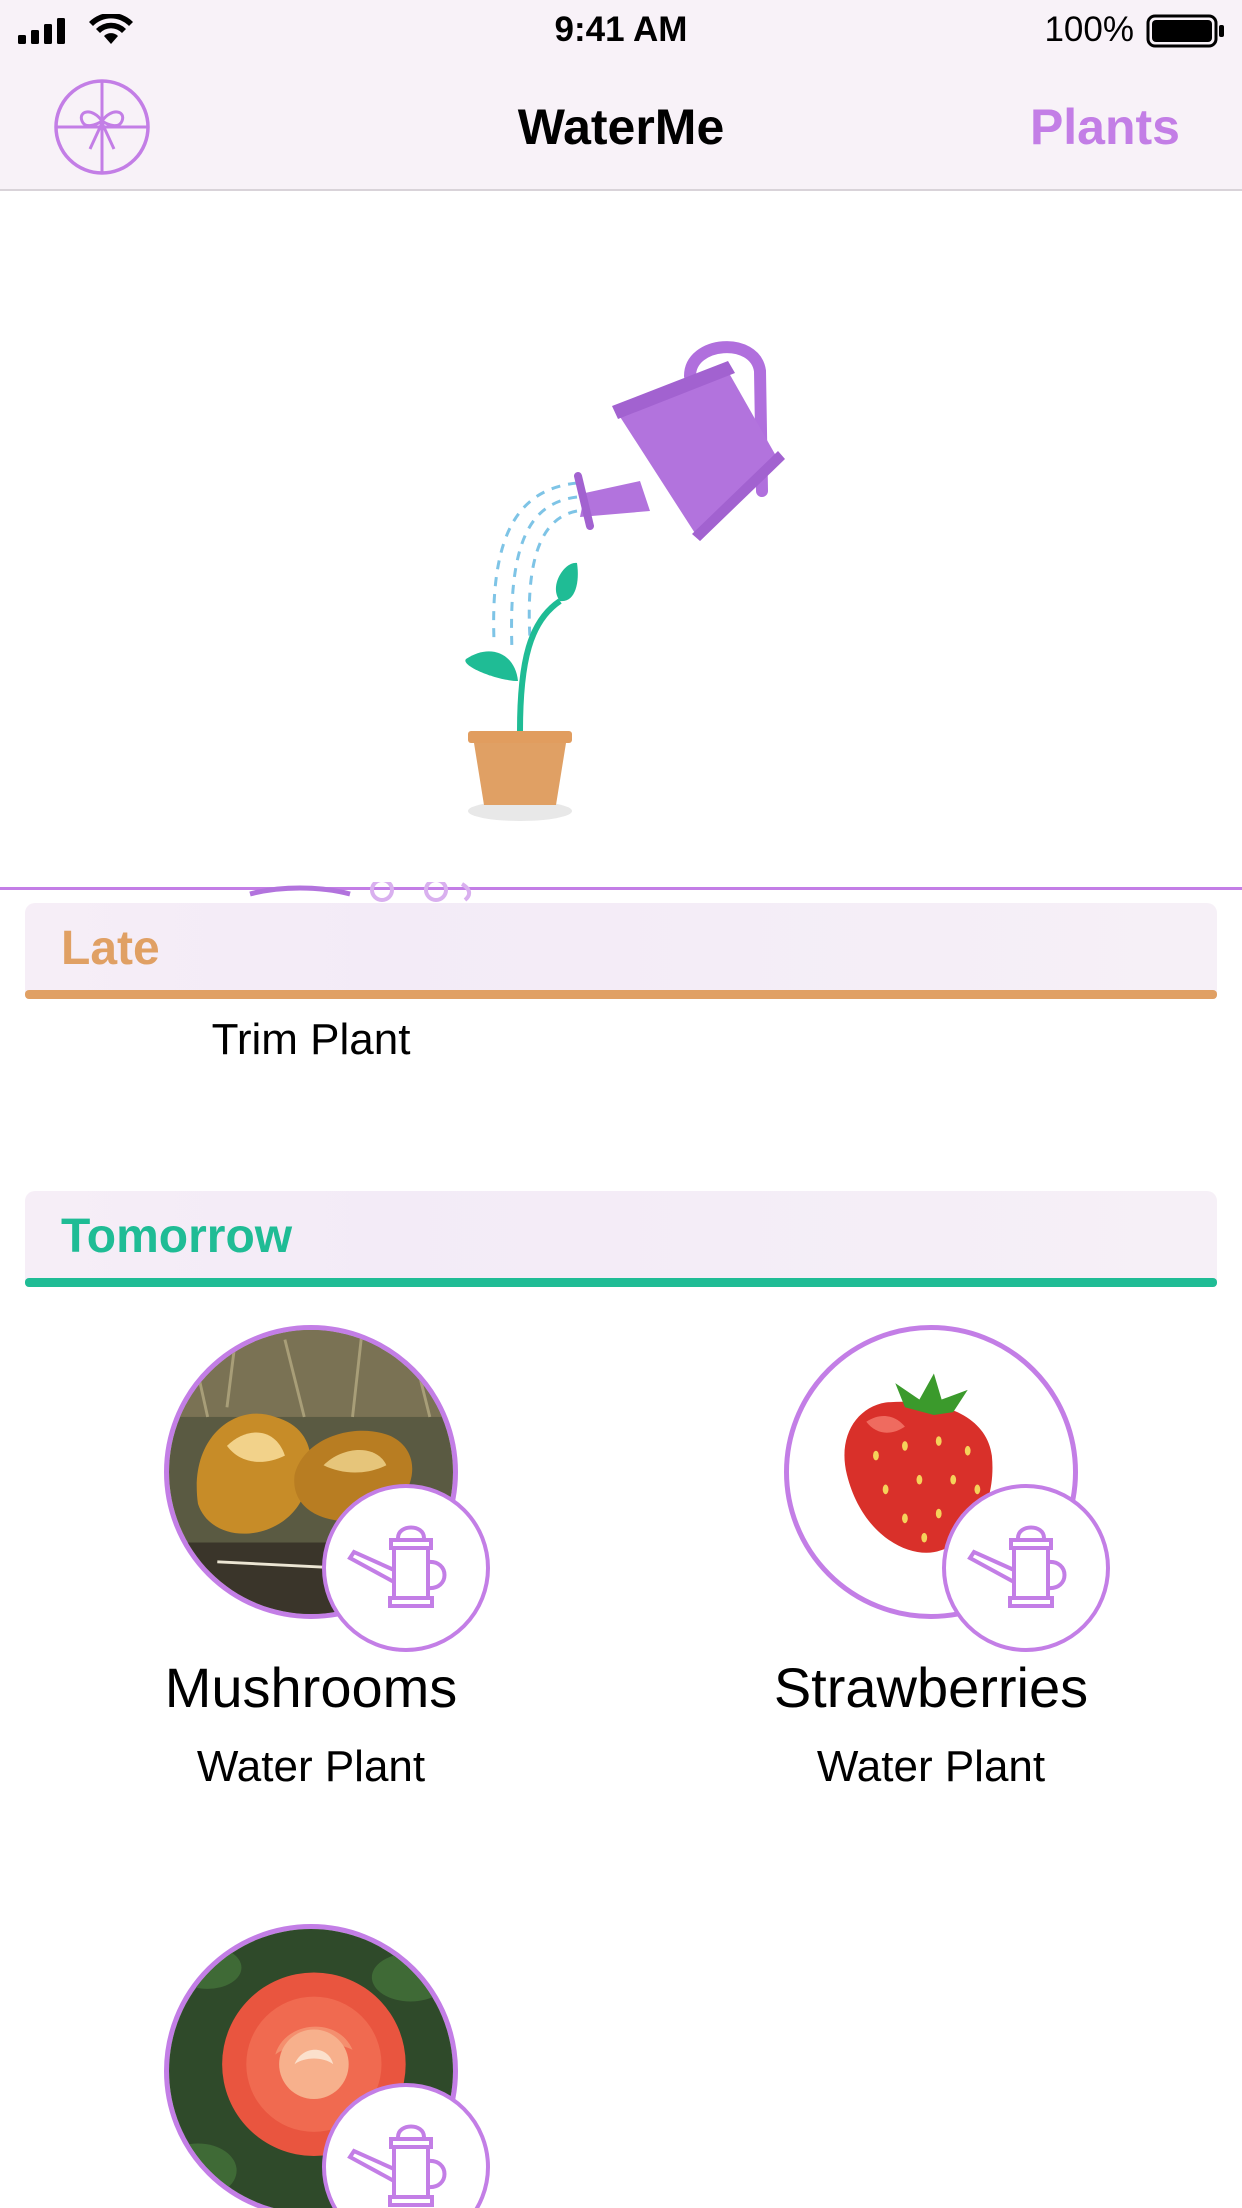 The height and width of the screenshot is (2208, 1242). What do you see at coordinates (1185, 31) in the screenshot?
I see `battery-icon` at bounding box center [1185, 31].